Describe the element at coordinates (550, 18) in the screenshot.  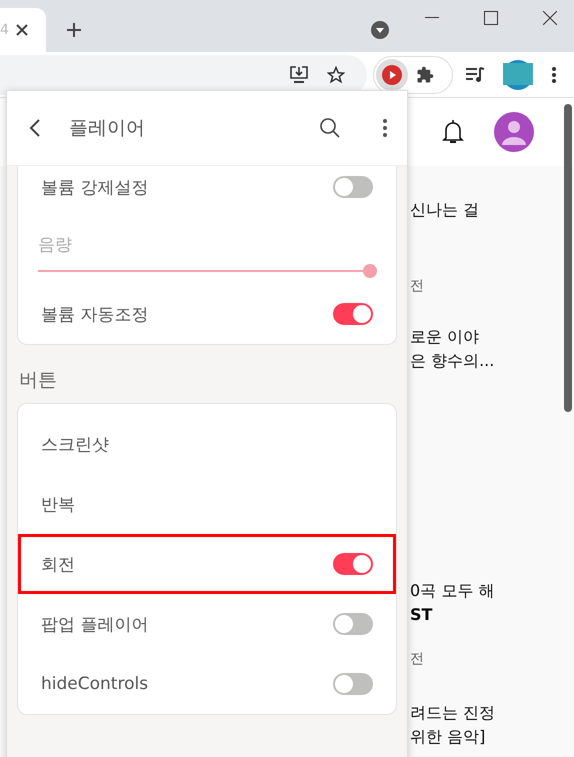
I see `close-window-icon` at that location.